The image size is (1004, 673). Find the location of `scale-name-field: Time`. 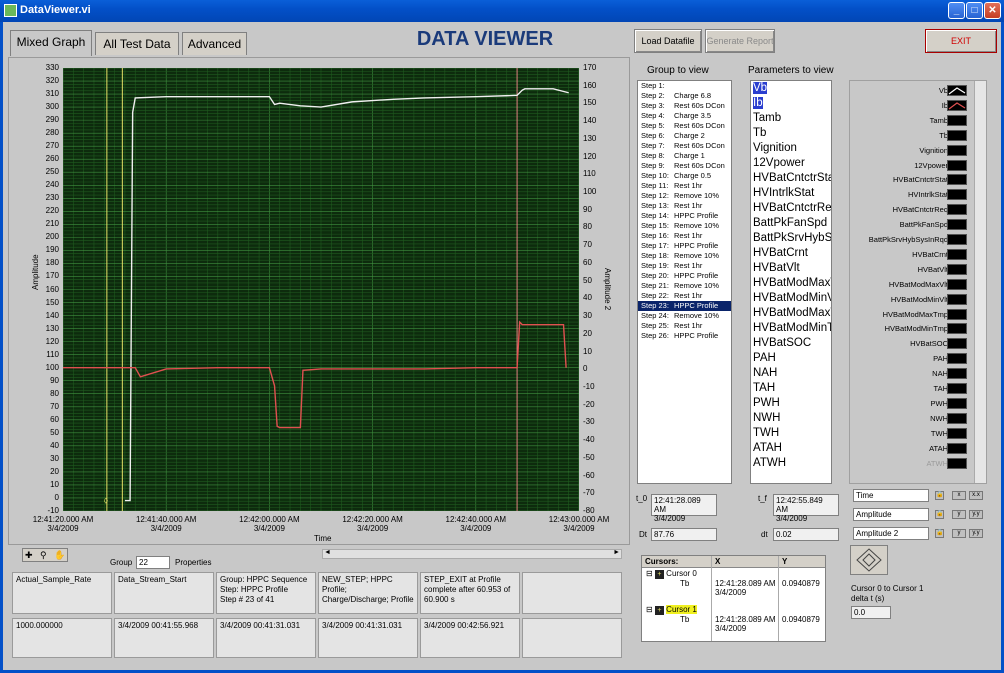

scale-name-field: Time is located at coordinates (891, 495).